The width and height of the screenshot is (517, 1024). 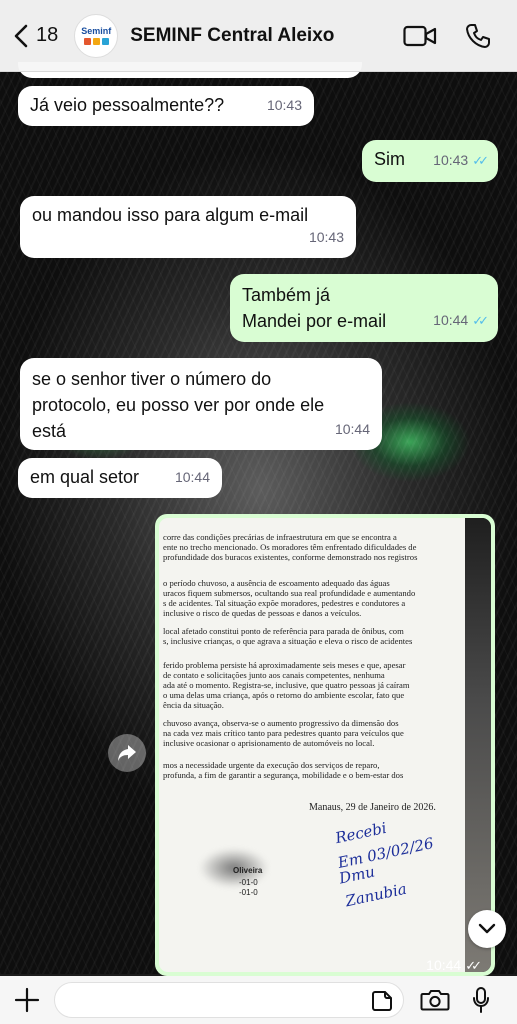 I want to click on message-text-line: protocolo, eu posso ver por onde ele, so click(x=178, y=405).